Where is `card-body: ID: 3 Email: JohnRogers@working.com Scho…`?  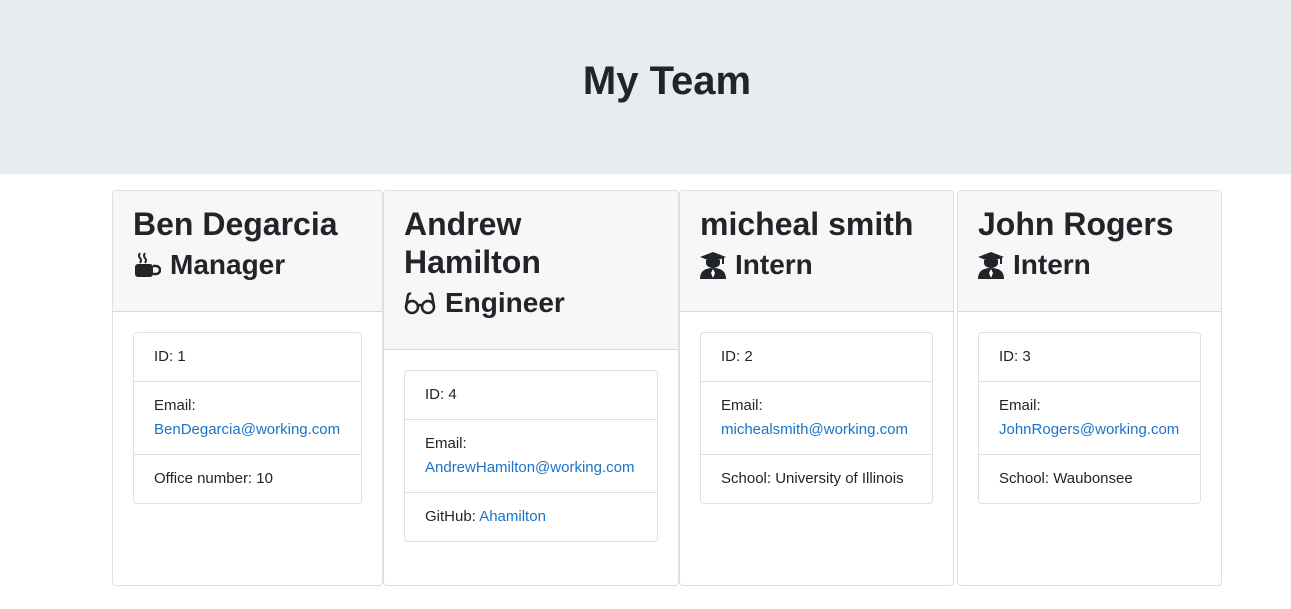
card-body: ID: 3 Email: JohnRogers@working.com Scho… is located at coordinates (1089, 418).